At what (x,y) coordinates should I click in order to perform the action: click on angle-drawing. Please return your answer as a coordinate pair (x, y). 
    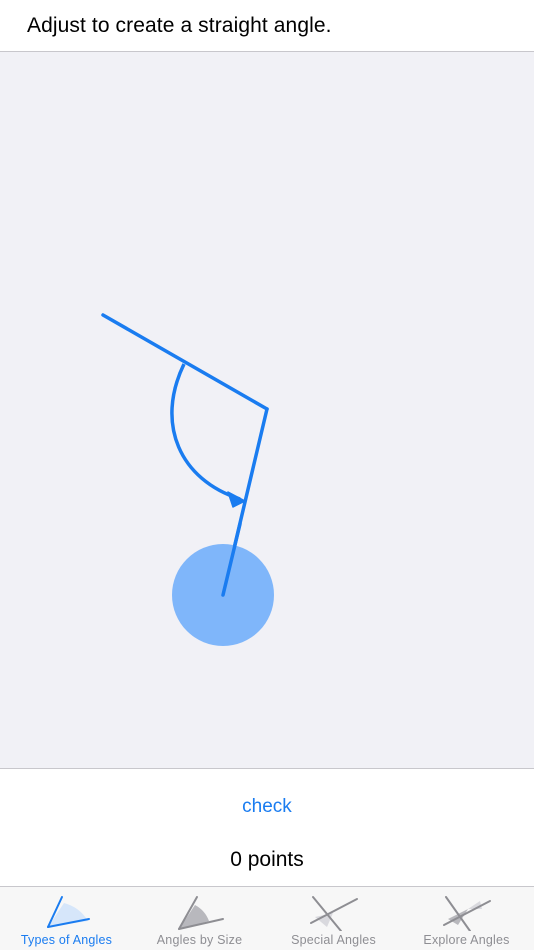
    Looking at the image, I should click on (187, 479).